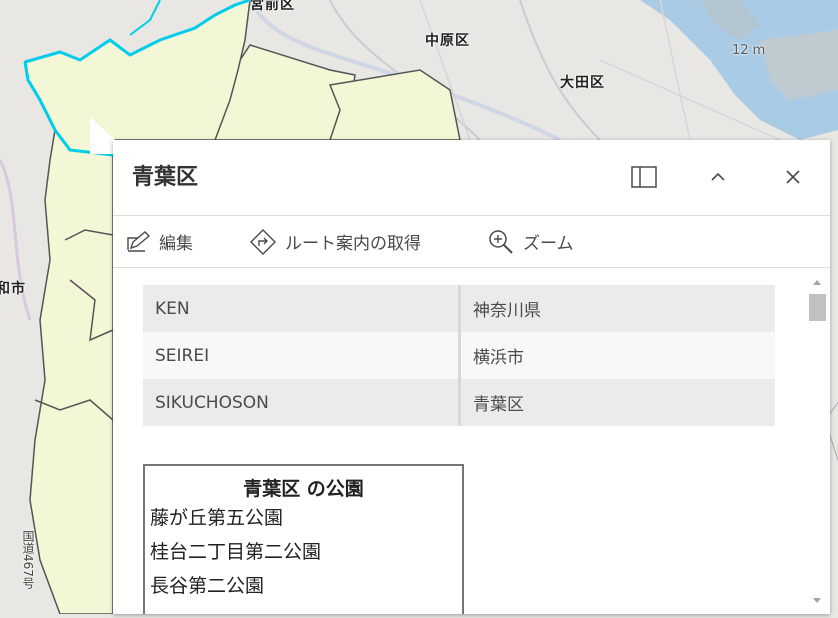  I want to click on scrollbar, so click(817, 443).